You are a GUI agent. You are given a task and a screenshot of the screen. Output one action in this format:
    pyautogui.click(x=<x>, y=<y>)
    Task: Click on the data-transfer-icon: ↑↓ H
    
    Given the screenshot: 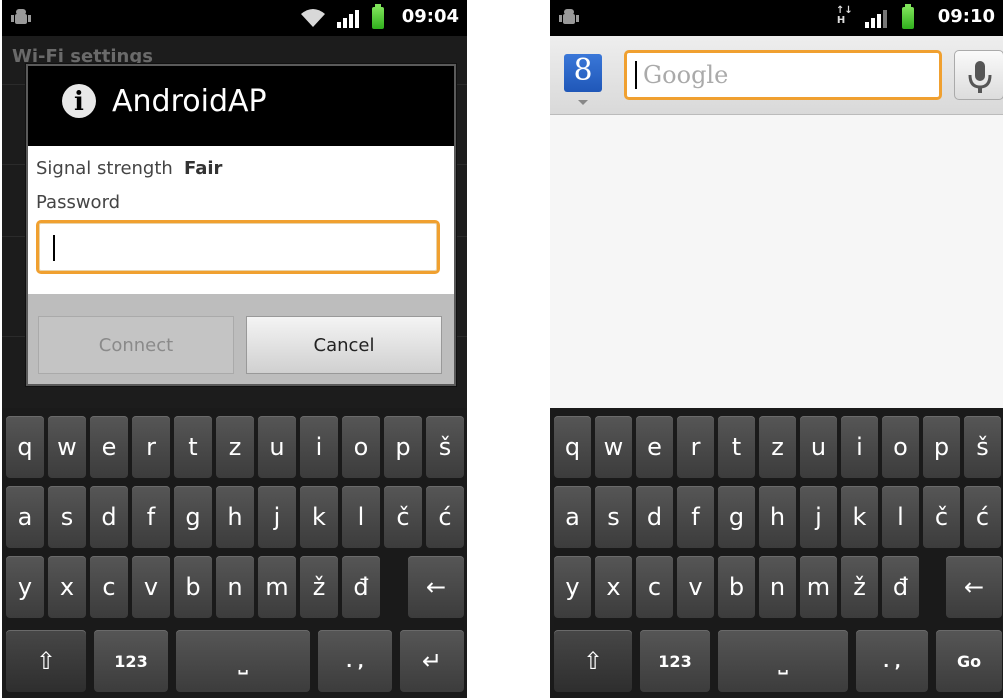 What is the action you would take?
    pyautogui.click(x=844, y=15)
    